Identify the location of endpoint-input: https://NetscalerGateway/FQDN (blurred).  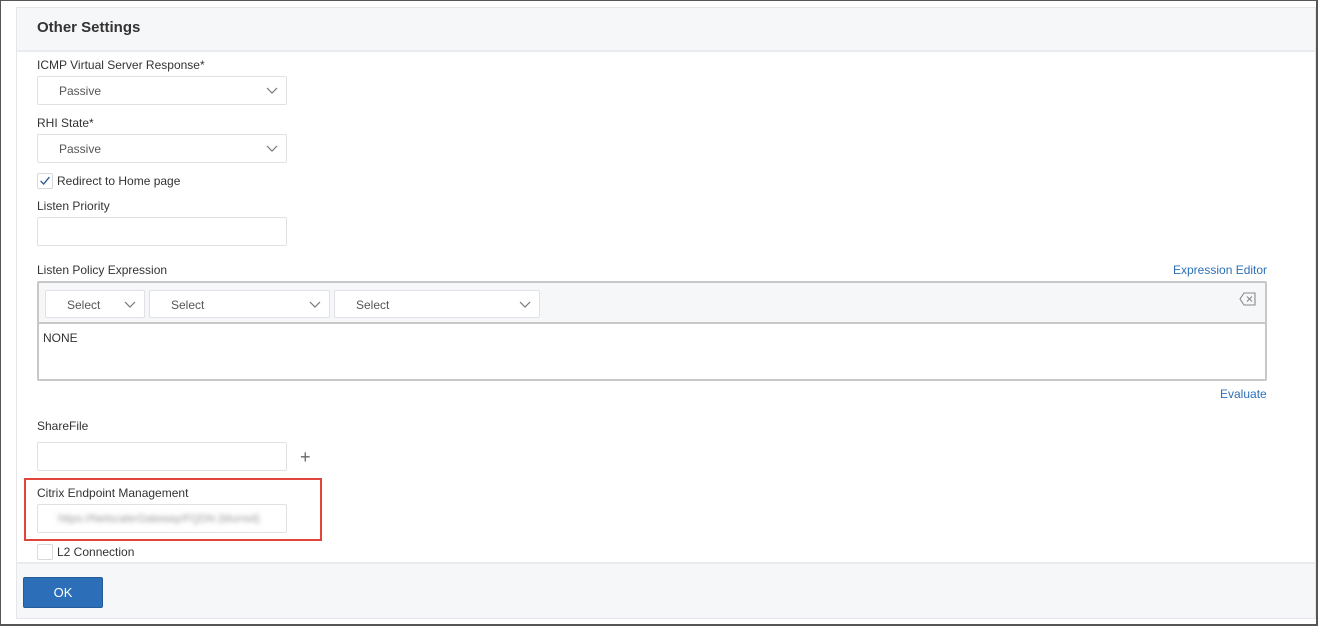
(162, 518).